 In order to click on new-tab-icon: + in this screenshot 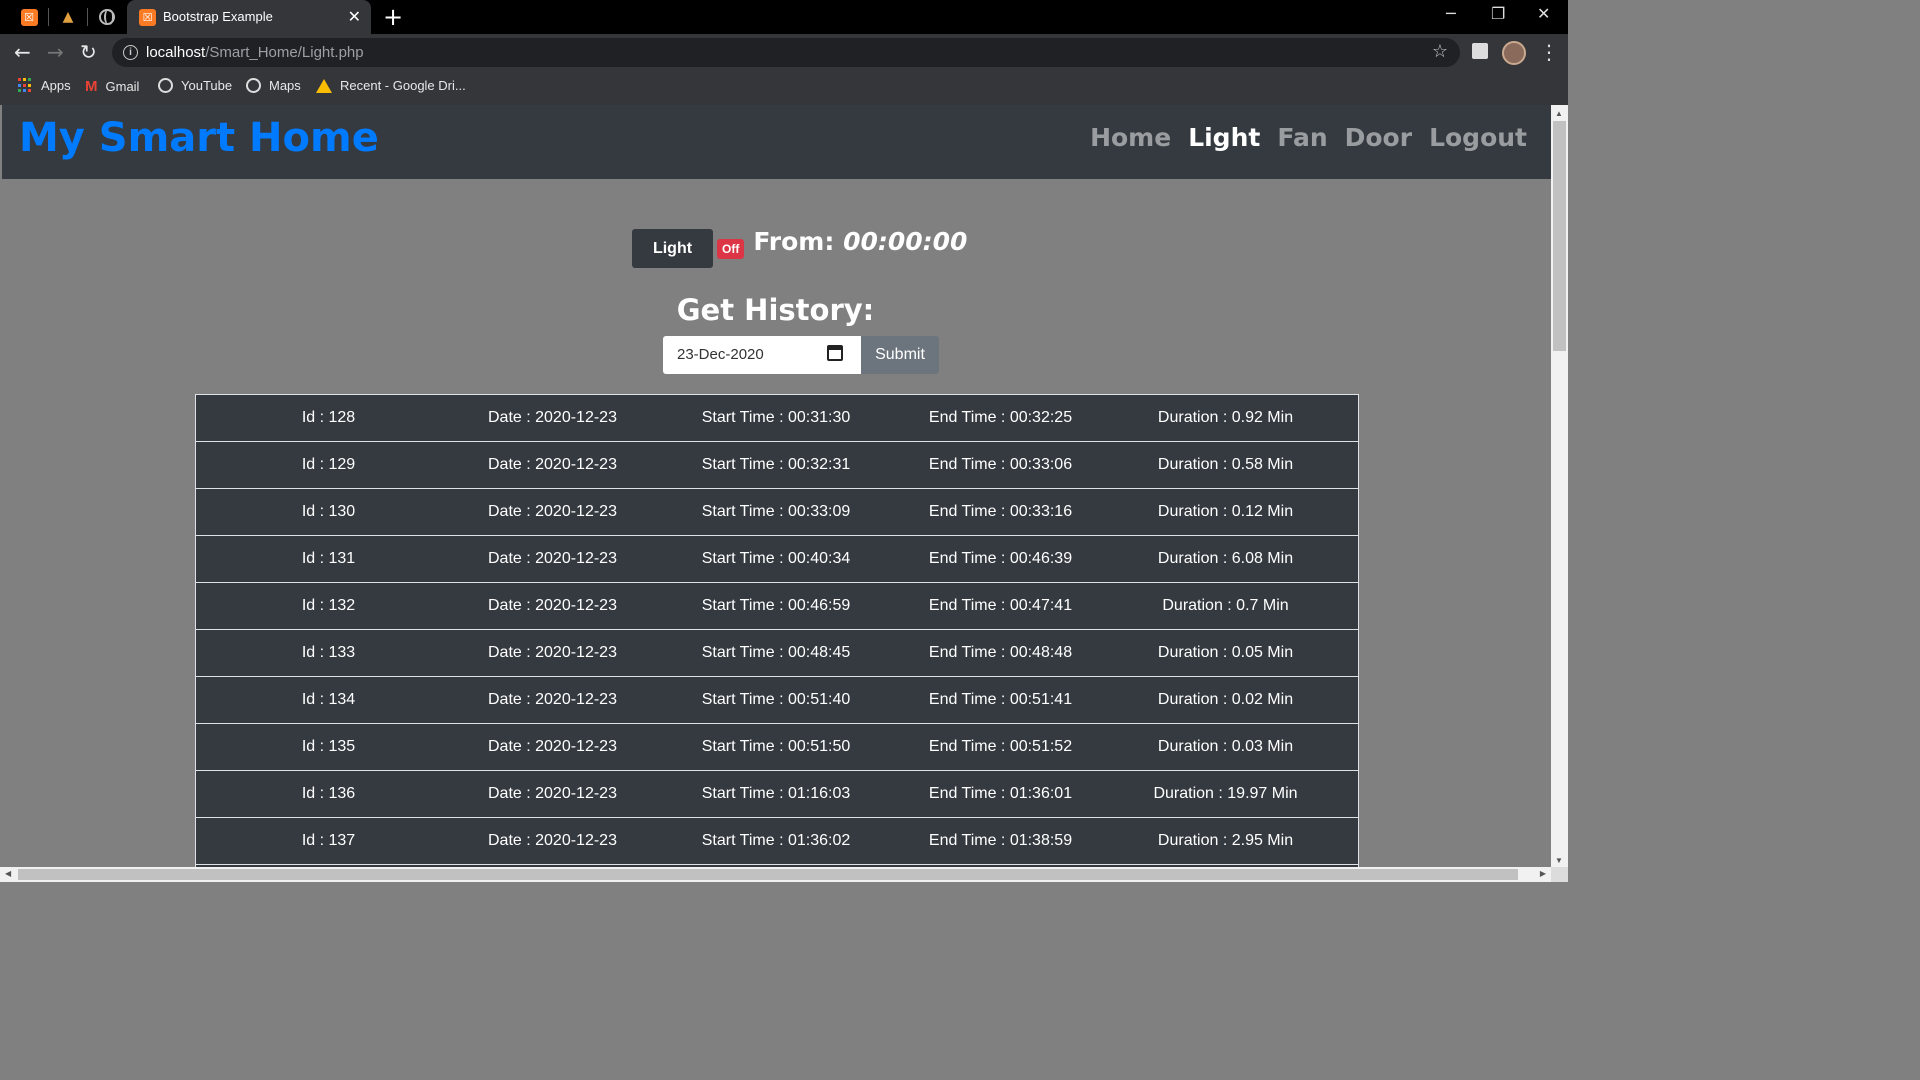, I will do `click(393, 17)`.